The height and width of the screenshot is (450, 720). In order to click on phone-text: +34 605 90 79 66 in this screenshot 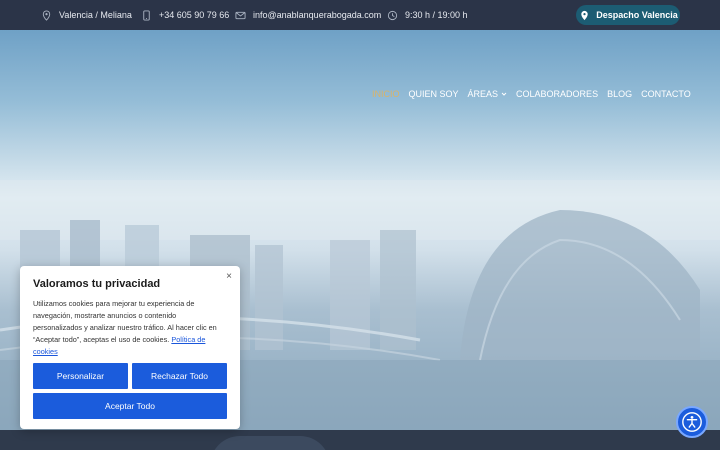, I will do `click(194, 15)`.